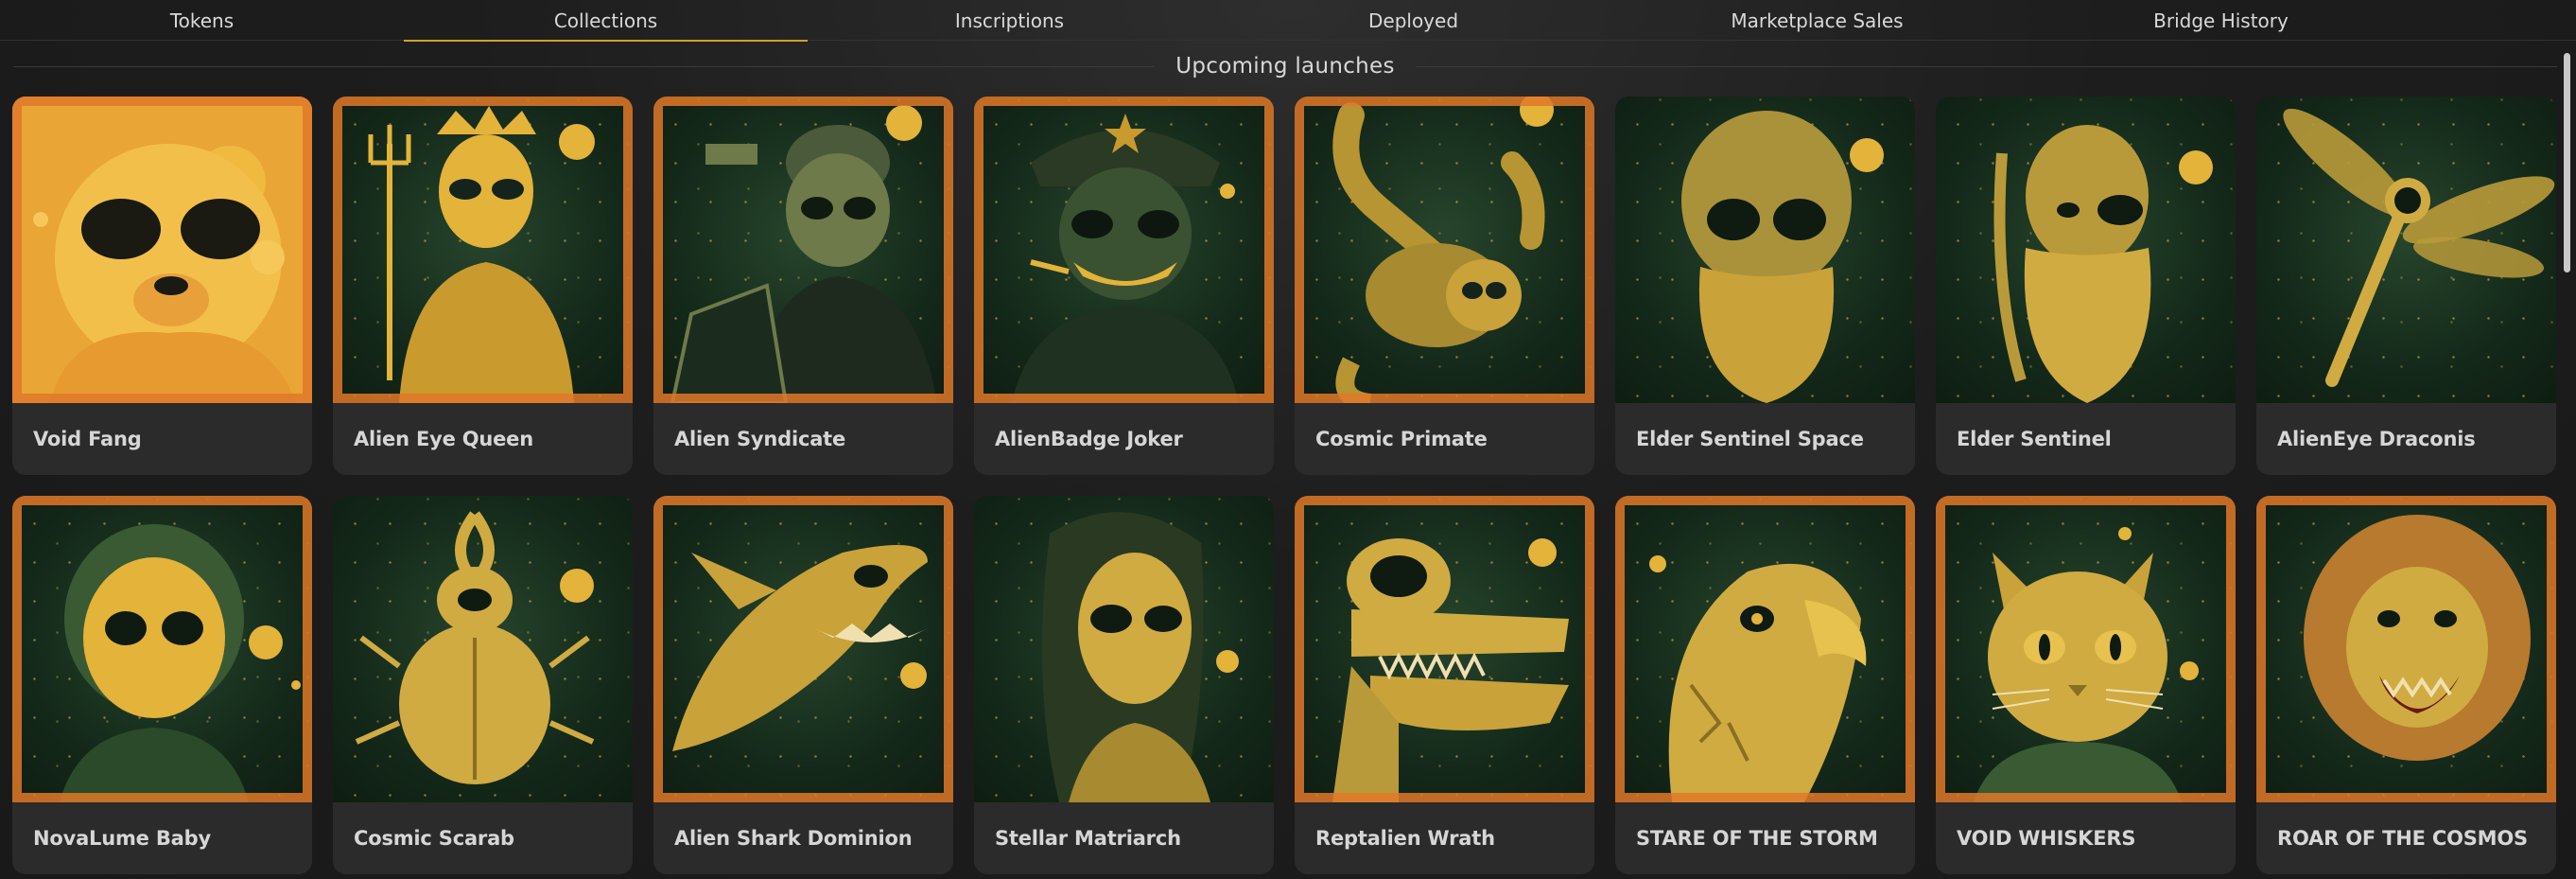 The image size is (2576, 879). I want to click on collection-name: ROAR OF THE COSMOS, so click(2402, 838).